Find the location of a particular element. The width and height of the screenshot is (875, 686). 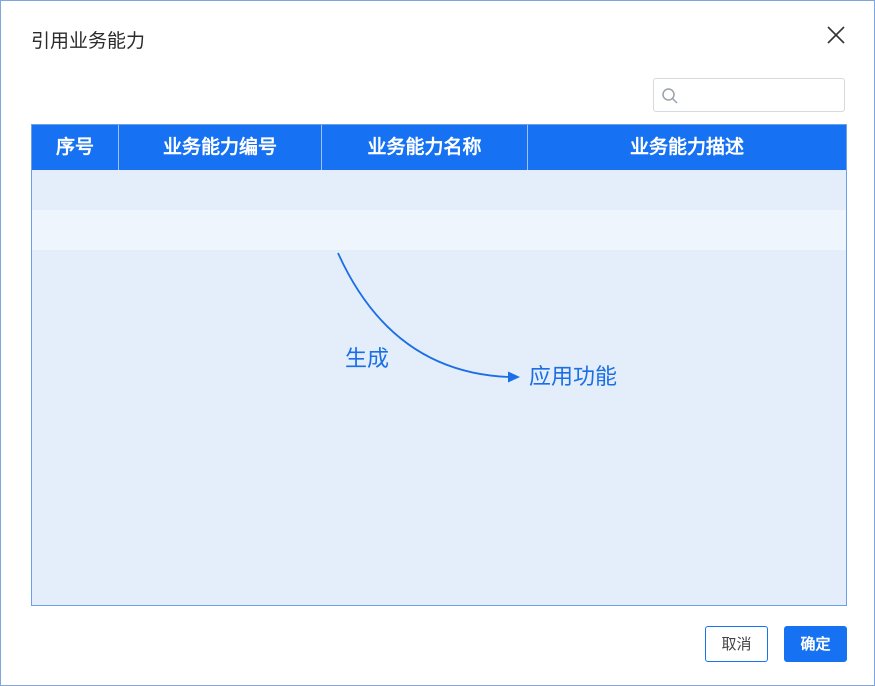

annotation-application-function-label: 应用功能 is located at coordinates (573, 377).